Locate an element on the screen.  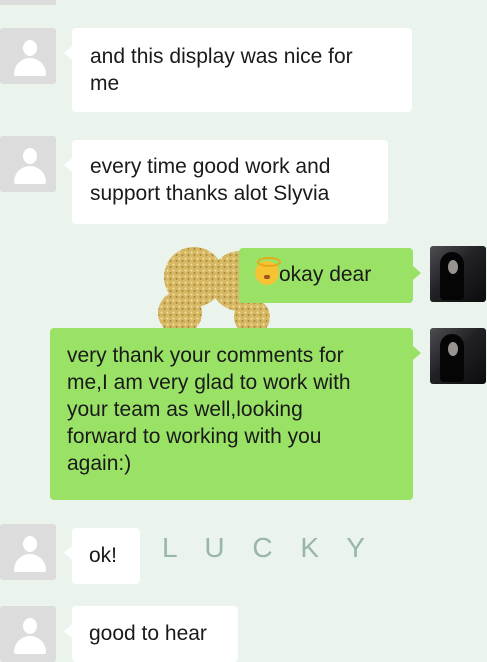
message-text-line: your team as well,looking is located at coordinates (185, 409).